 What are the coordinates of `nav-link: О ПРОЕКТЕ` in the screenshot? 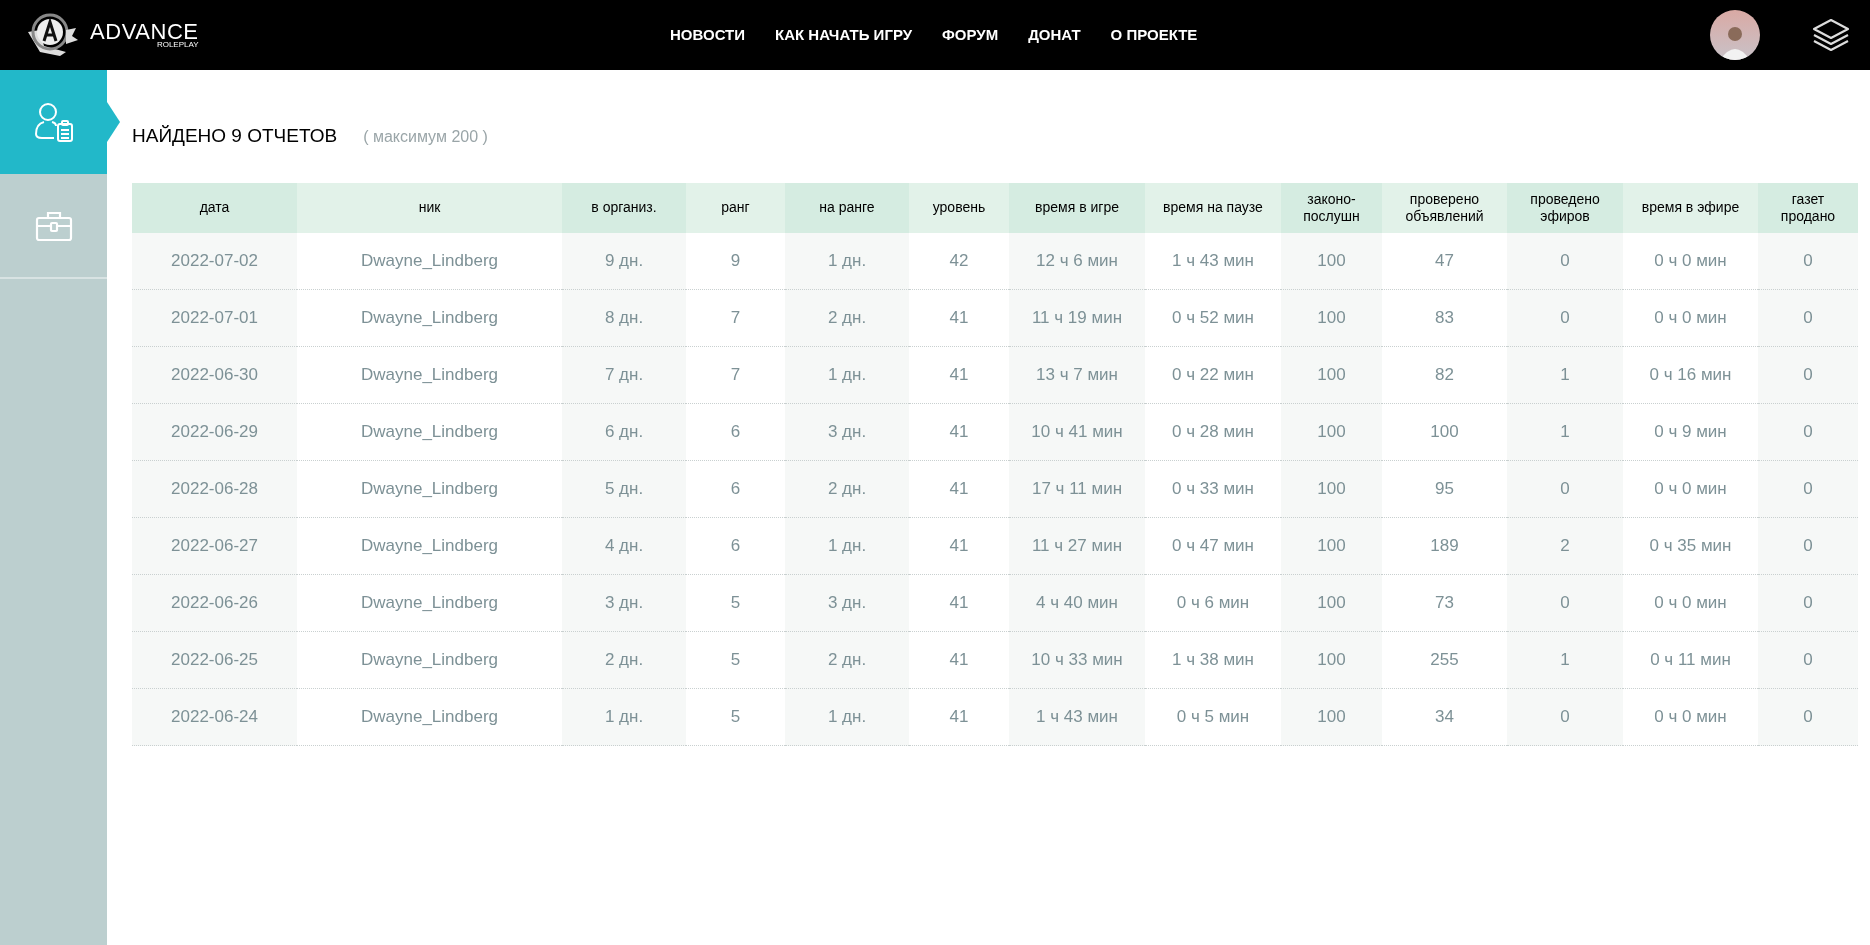 It's located at (1154, 35).